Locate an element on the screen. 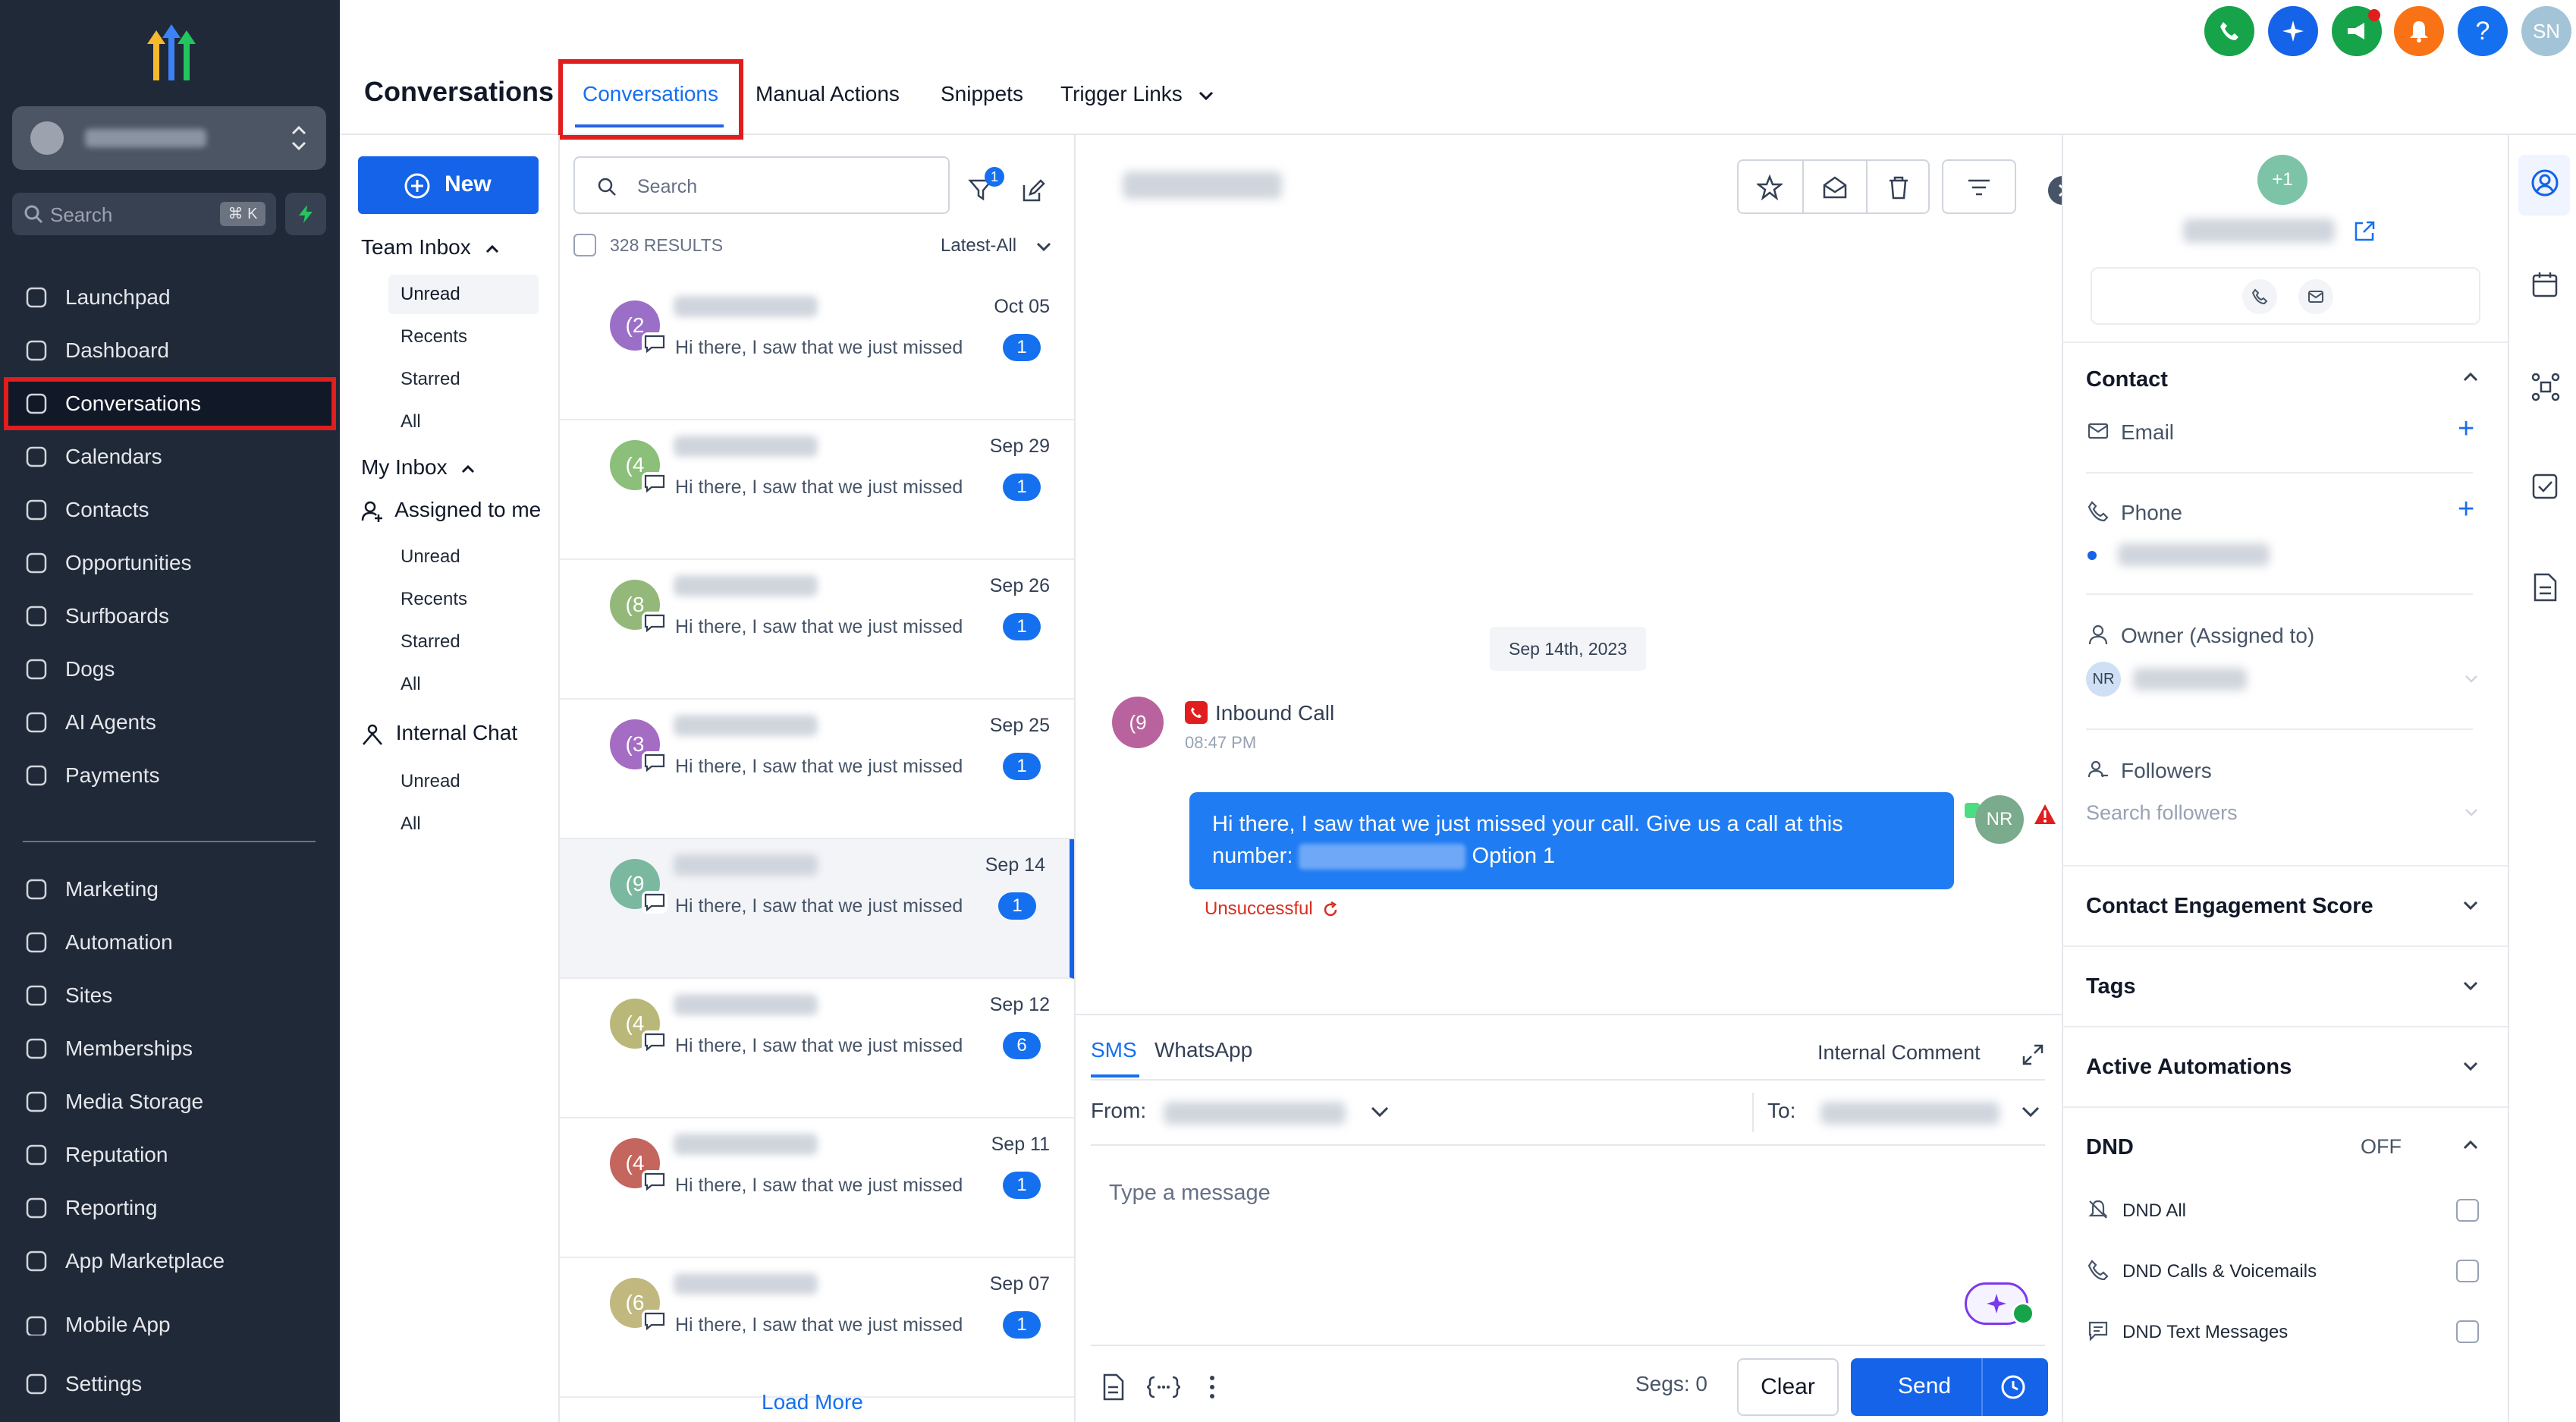  notifications-button is located at coordinates (2419, 31).